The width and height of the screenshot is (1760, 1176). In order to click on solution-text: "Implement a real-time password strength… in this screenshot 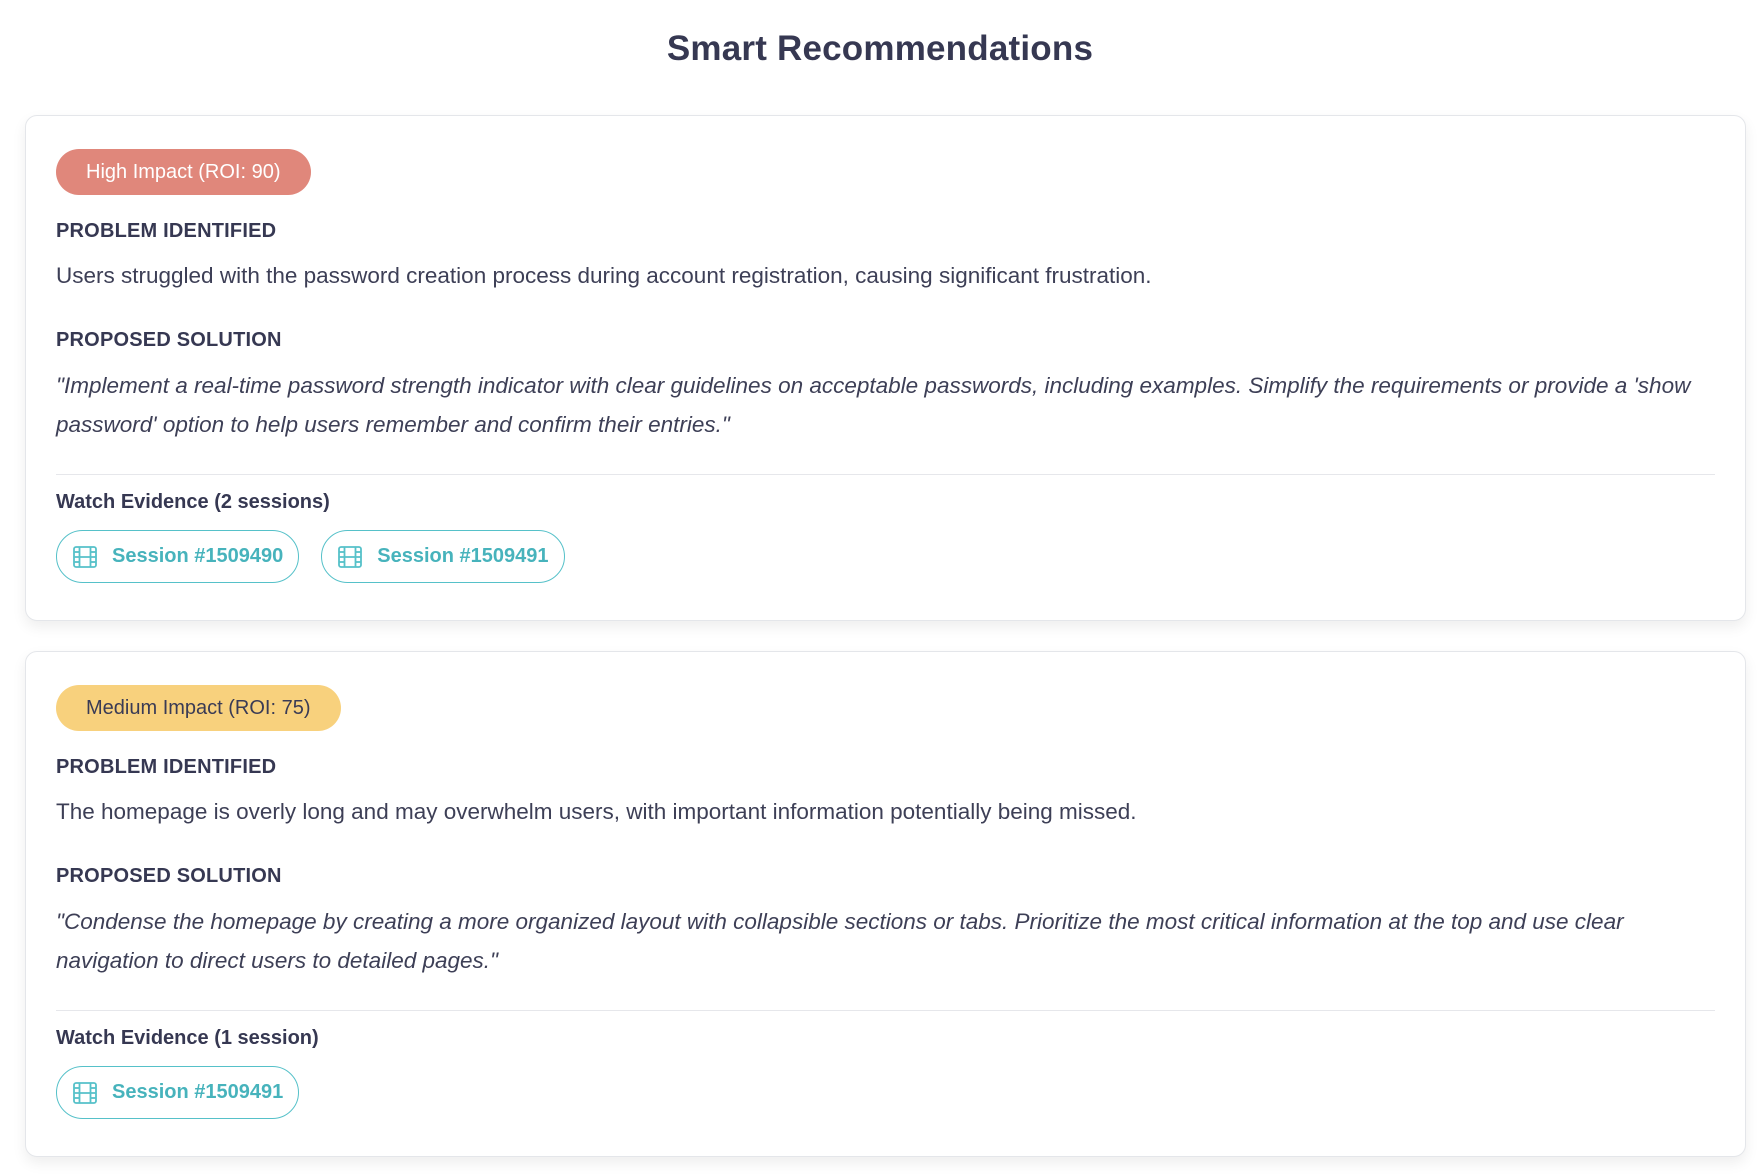, I will do `click(873, 405)`.